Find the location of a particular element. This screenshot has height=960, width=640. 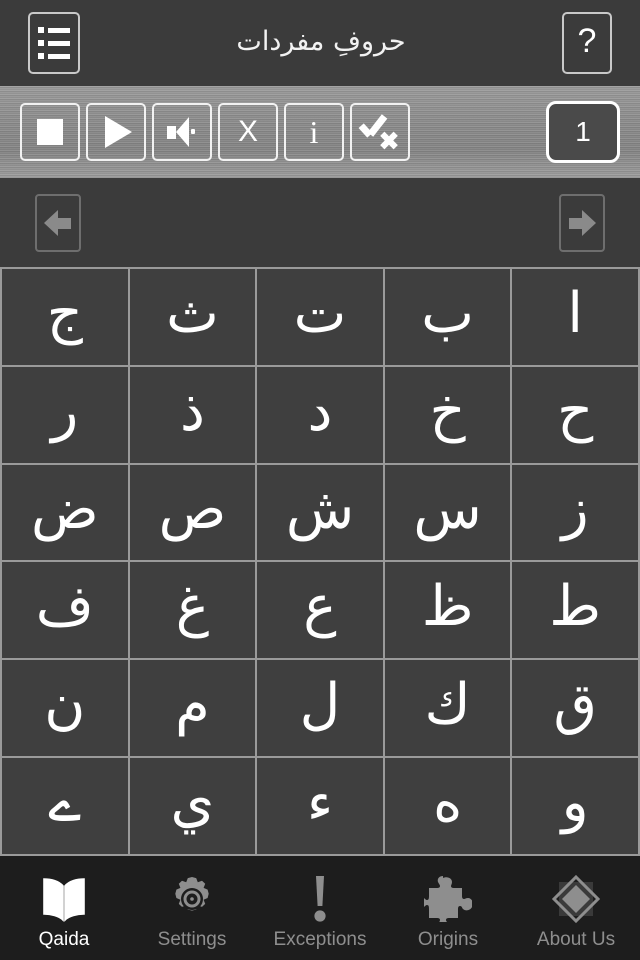

check-x-icon is located at coordinates (380, 132).